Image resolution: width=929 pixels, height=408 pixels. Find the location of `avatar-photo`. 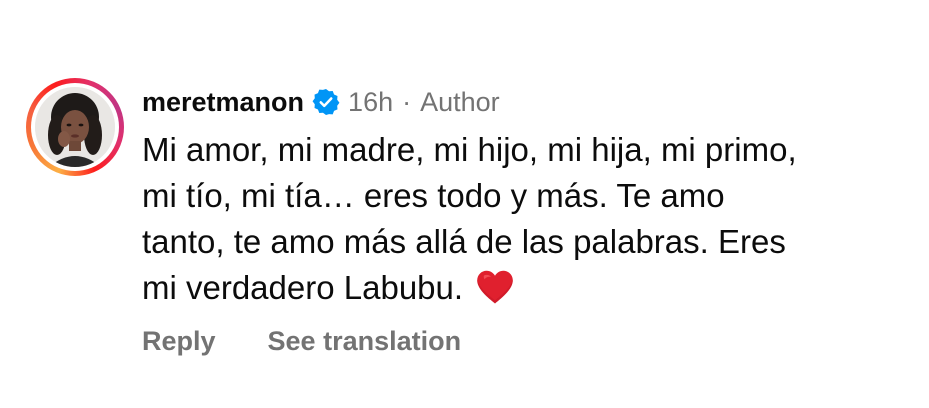

avatar-photo is located at coordinates (75, 127).